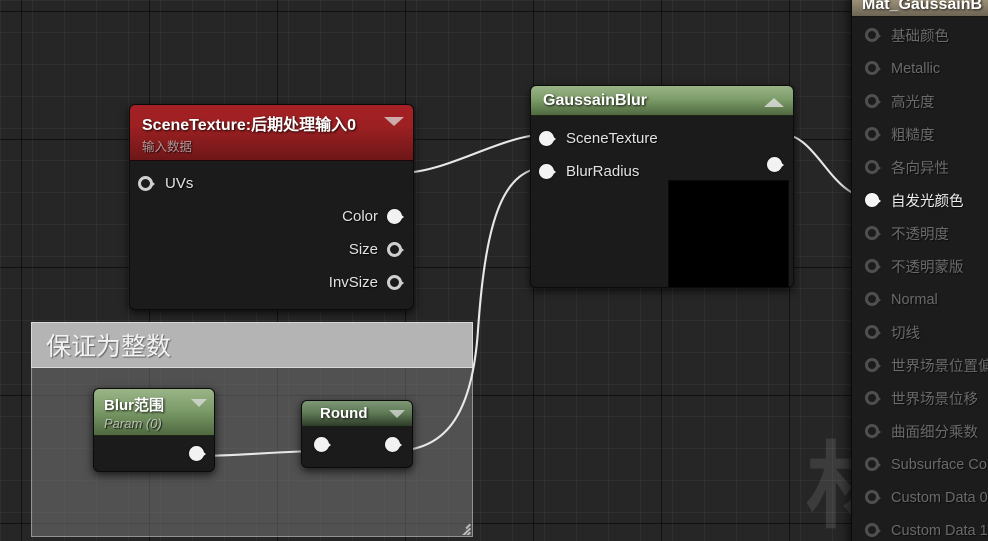  I want to click on node-material-output: Mat_GaussainB 基础颜色 Metallic 高光度 粗糙度 各向异性, so click(919, 270).